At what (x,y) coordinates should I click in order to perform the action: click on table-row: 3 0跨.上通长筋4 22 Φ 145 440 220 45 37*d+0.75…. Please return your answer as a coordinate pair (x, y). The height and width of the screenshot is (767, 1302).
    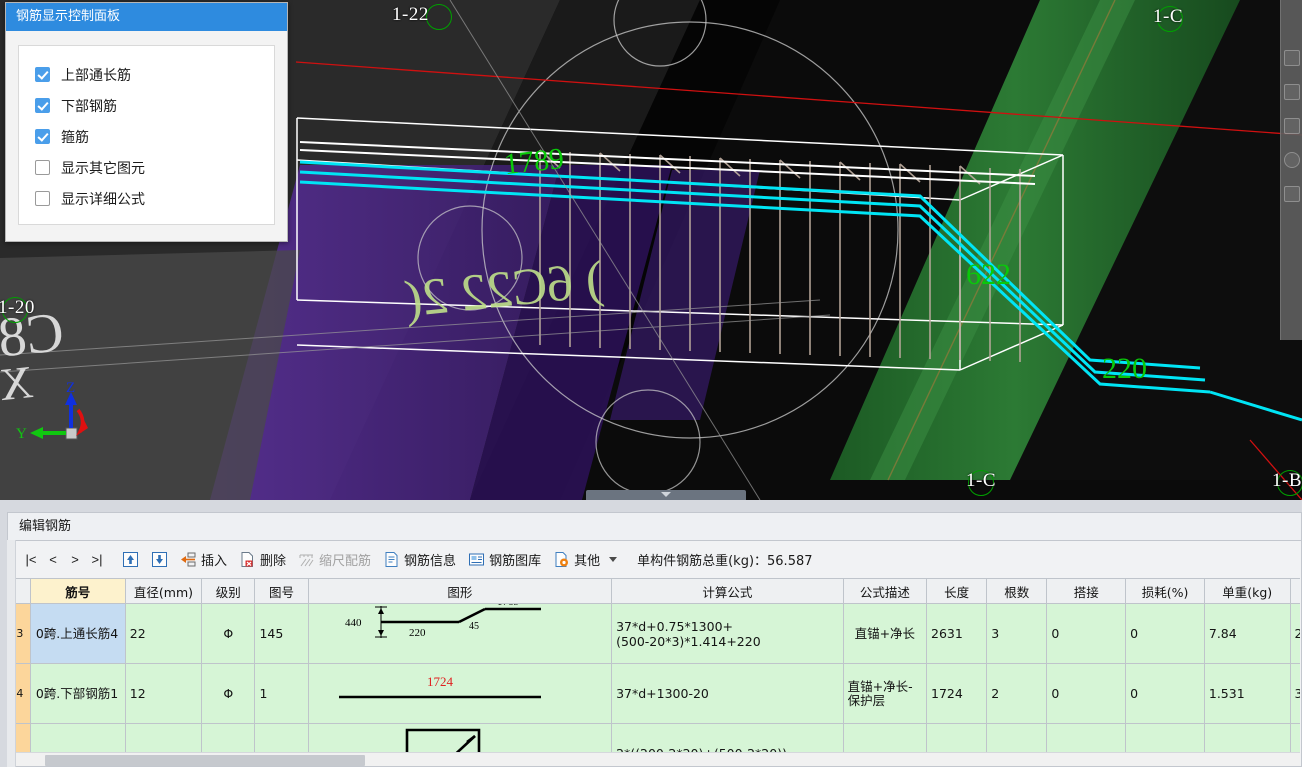
    Looking at the image, I should click on (654, 630).